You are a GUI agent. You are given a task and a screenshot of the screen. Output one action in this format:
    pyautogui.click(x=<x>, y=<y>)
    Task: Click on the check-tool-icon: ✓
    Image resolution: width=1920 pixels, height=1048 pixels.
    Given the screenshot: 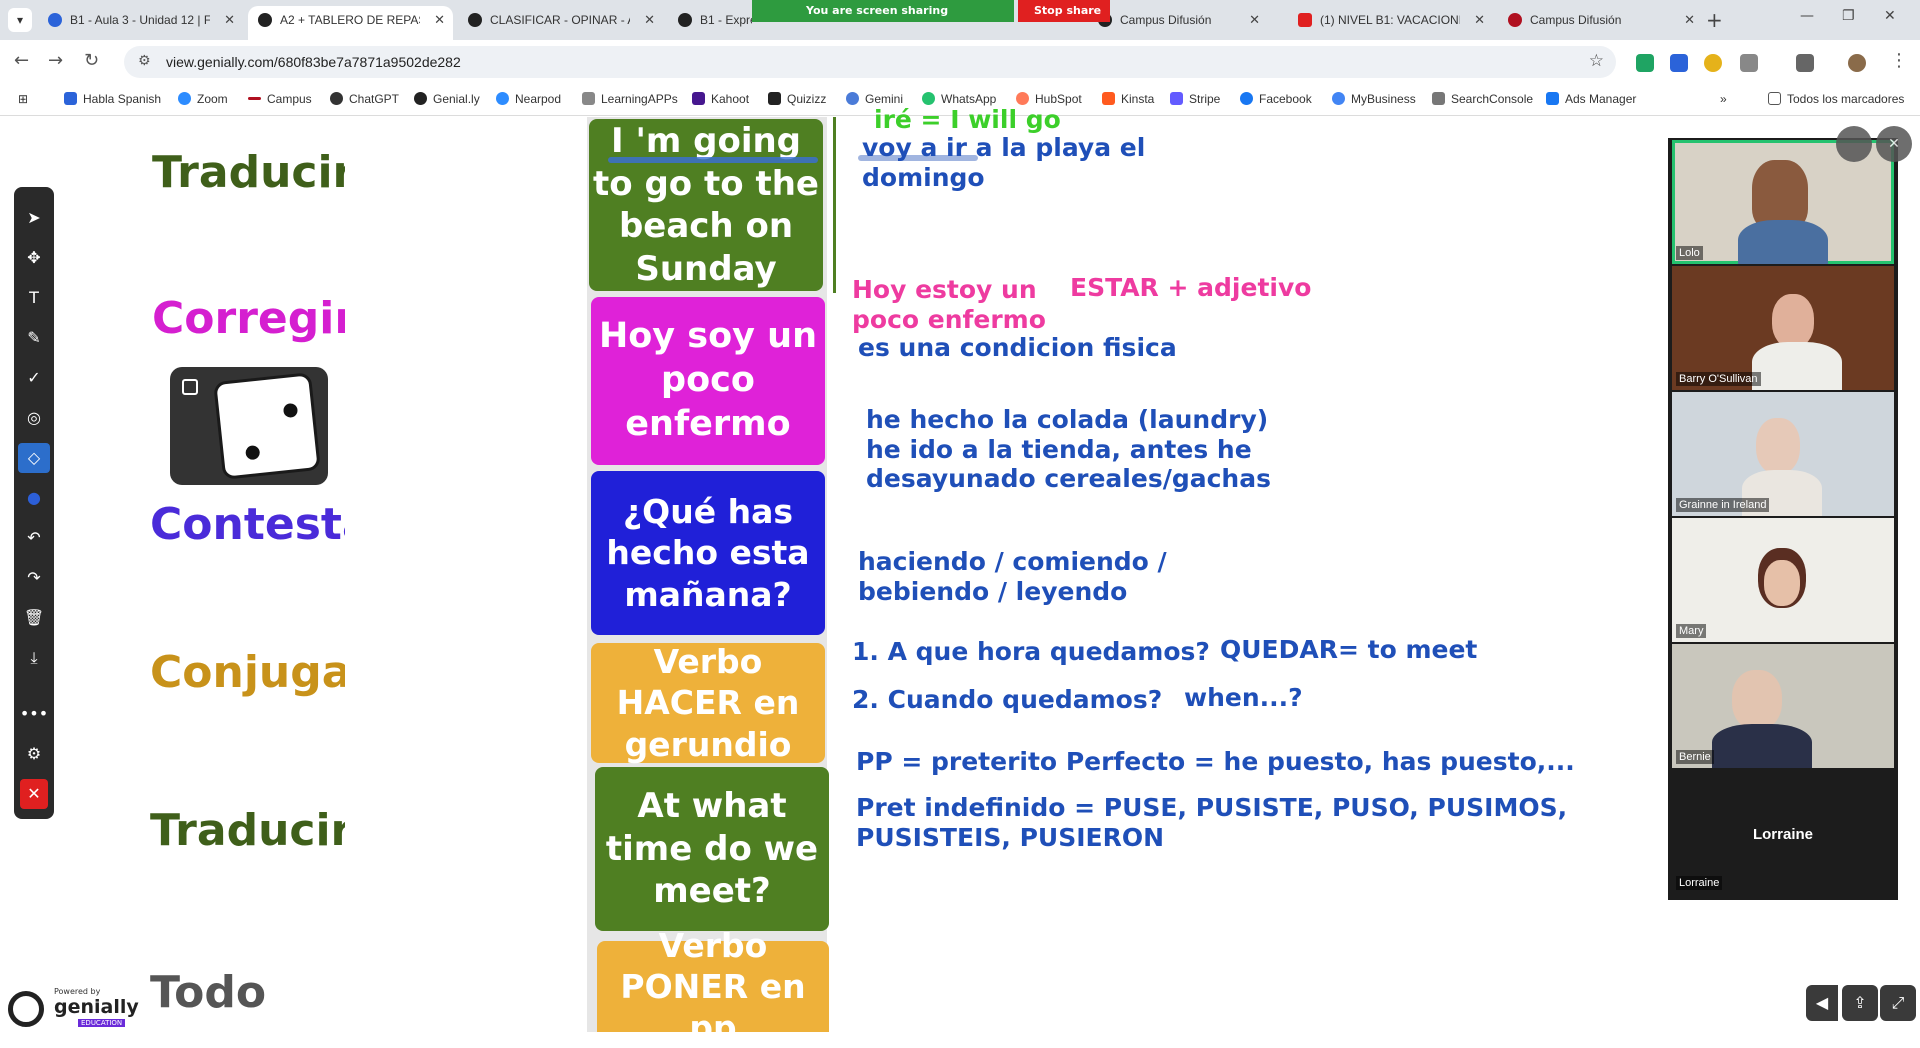 What is the action you would take?
    pyautogui.click(x=34, y=378)
    